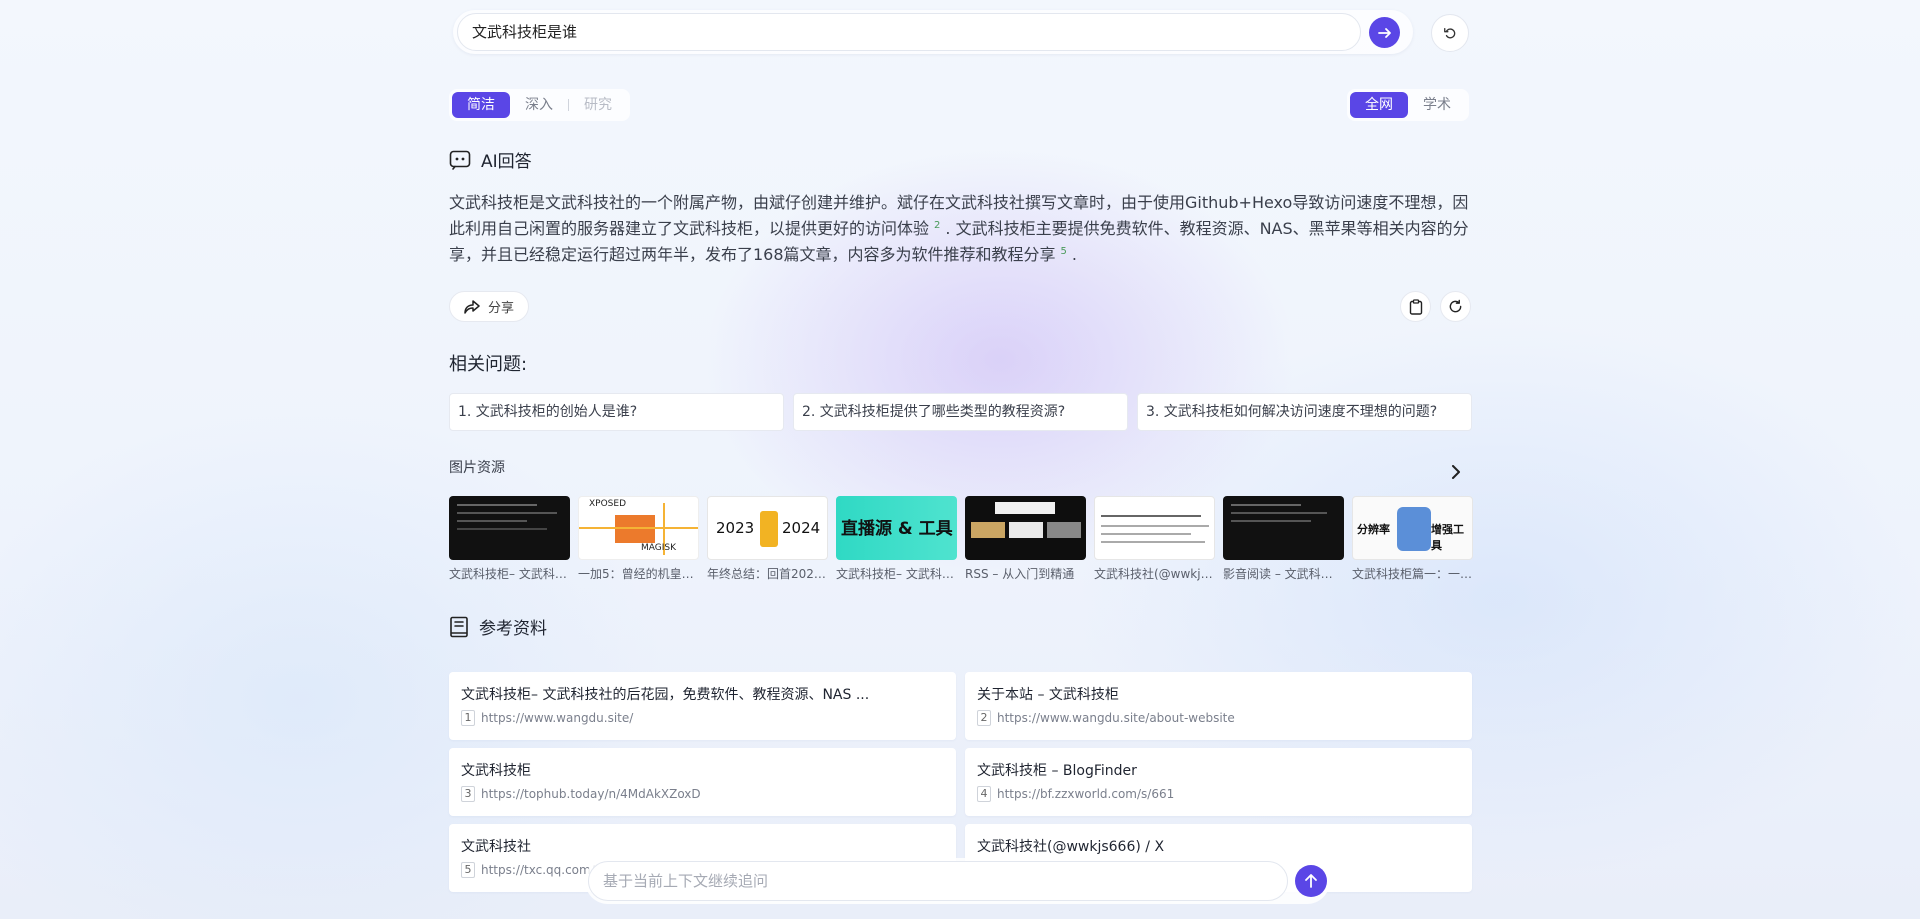 The image size is (1920, 919). I want to click on depth-mode-toggle: 简洁 深入 研究, so click(539, 105).